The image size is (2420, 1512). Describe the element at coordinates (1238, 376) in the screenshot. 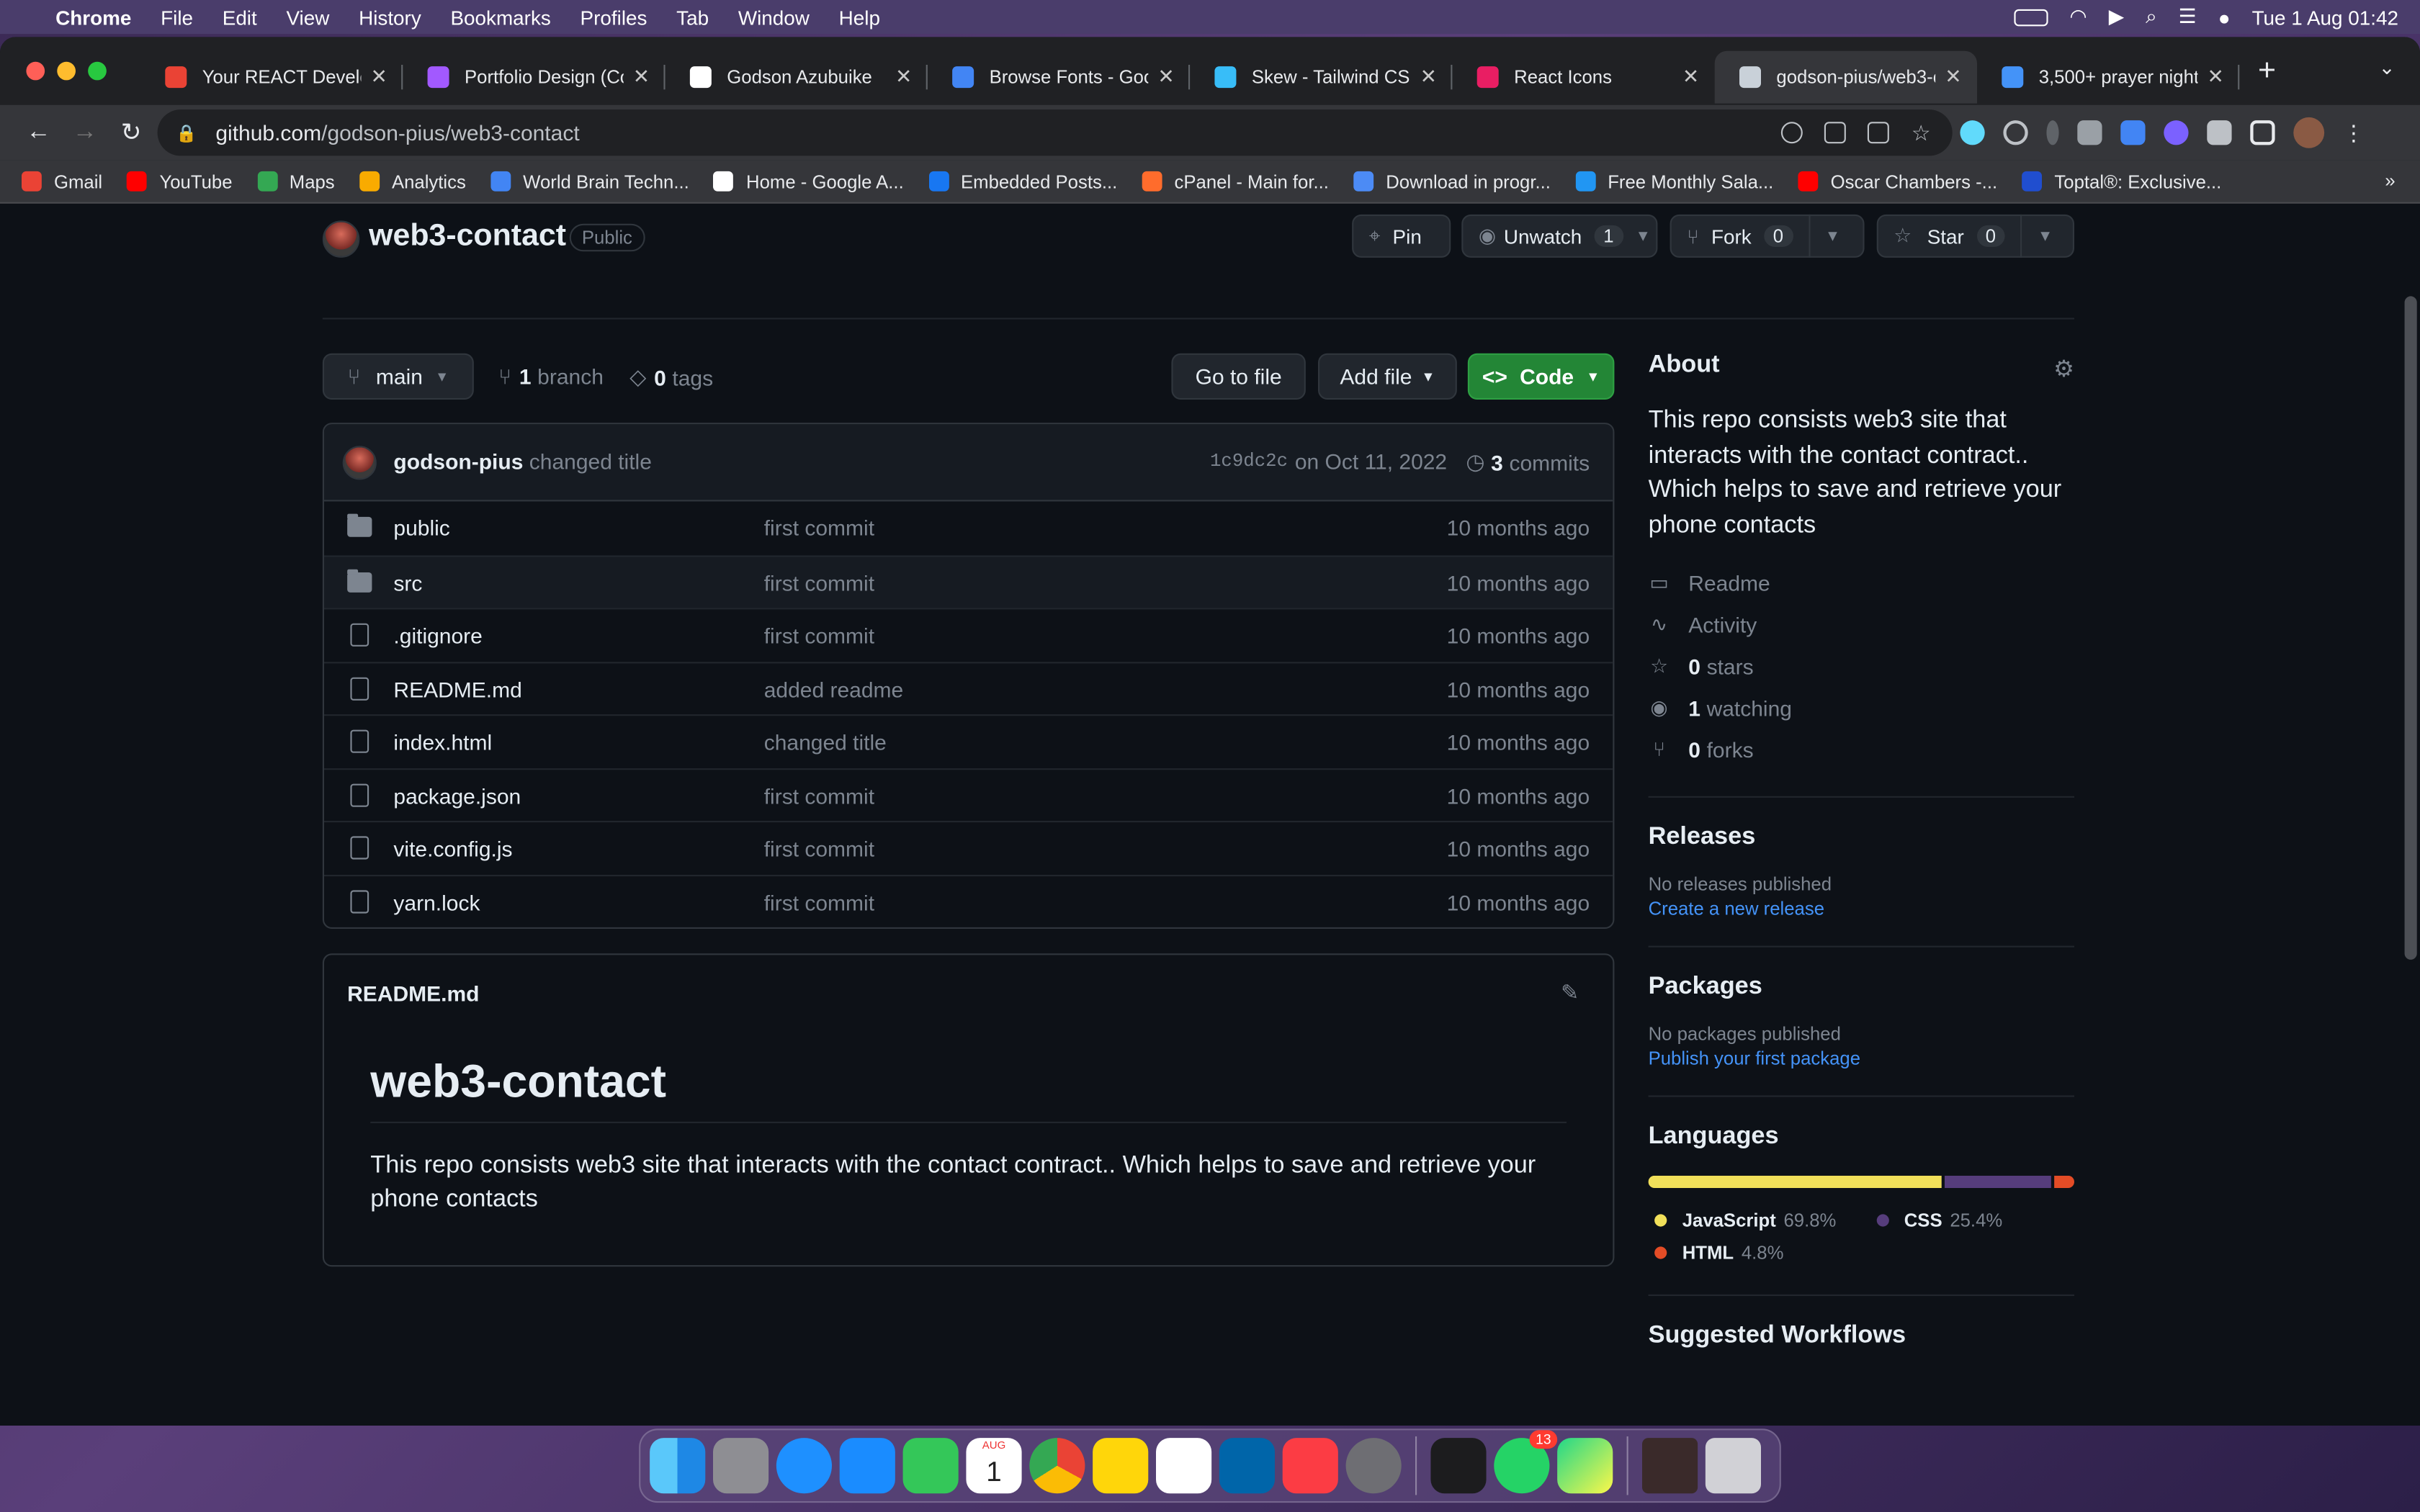

I see `go-to-file-button: Go to file` at that location.